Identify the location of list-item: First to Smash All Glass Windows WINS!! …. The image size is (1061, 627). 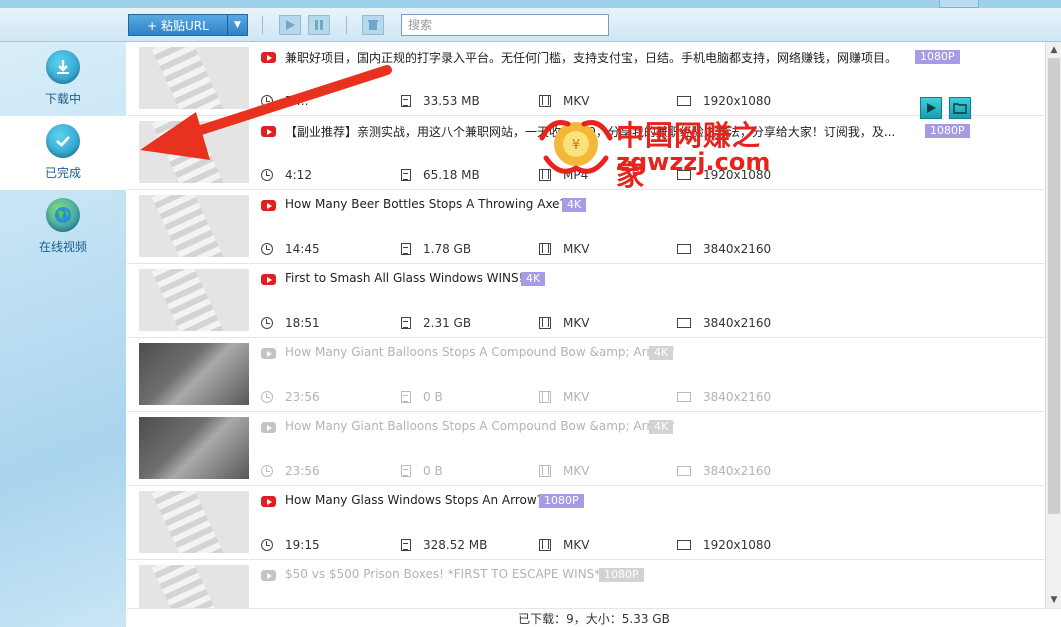
(586, 301).